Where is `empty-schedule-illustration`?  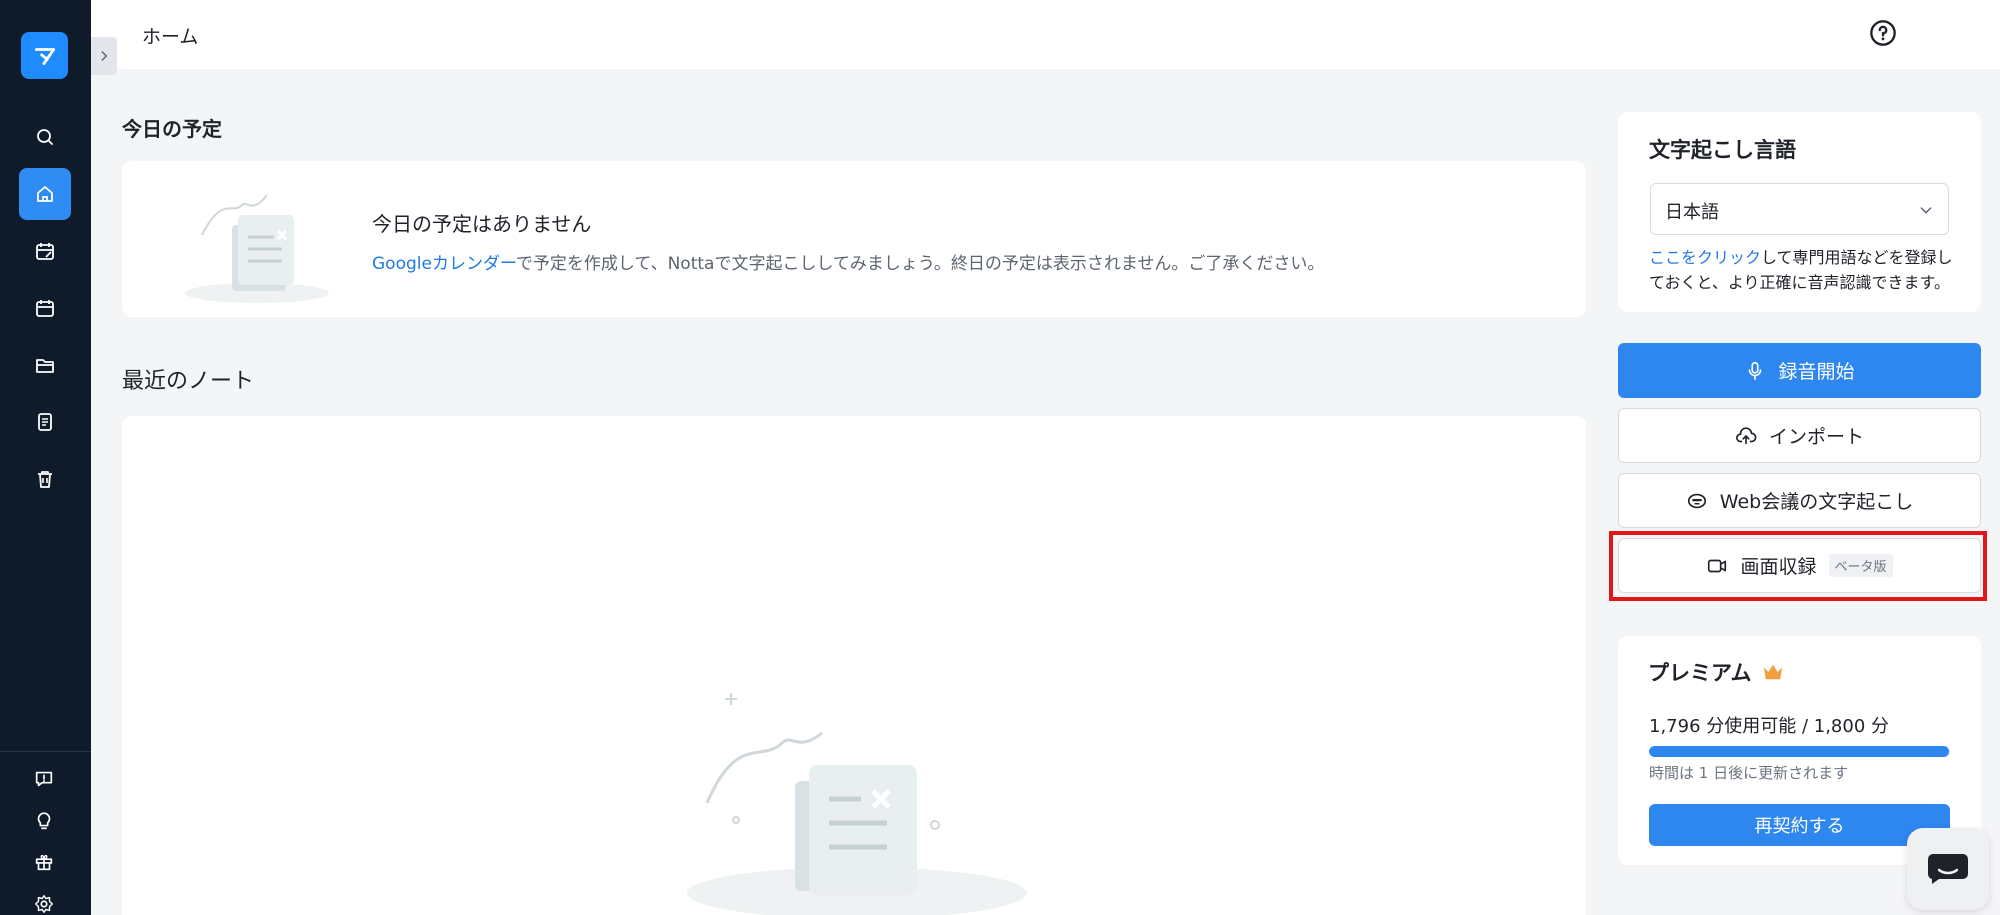 empty-schedule-illustration is located at coordinates (257, 248).